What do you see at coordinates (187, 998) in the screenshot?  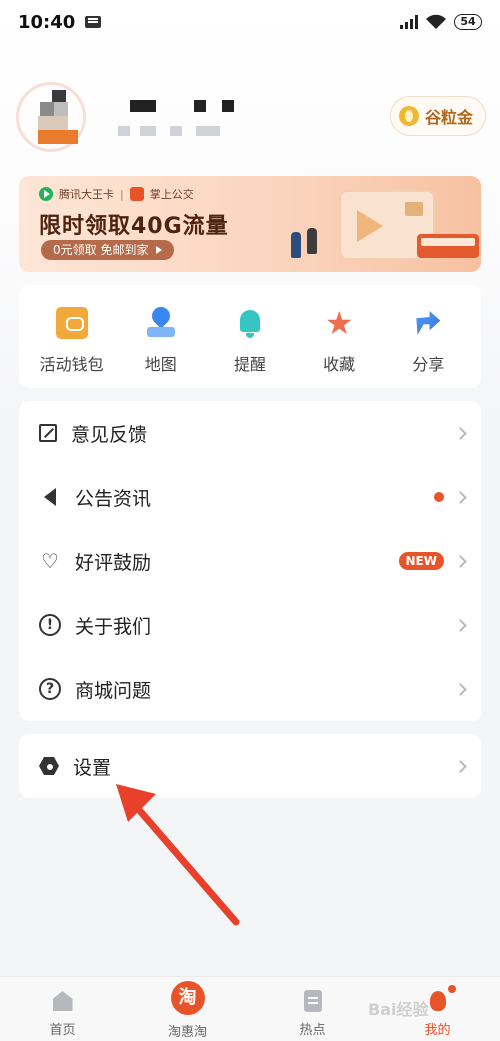 I see `tao-logo-icon: 淘` at bounding box center [187, 998].